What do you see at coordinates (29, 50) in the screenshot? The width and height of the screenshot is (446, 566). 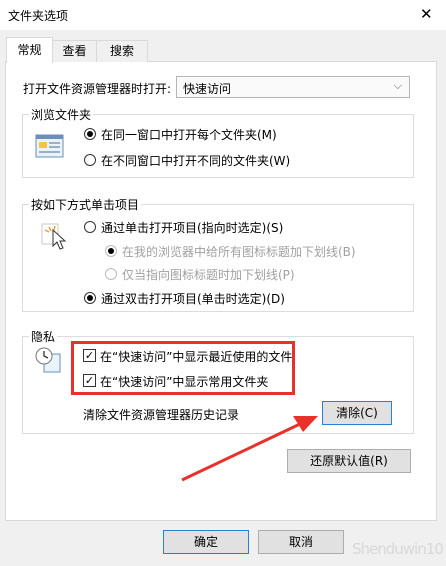 I see `tab-general: 常规` at bounding box center [29, 50].